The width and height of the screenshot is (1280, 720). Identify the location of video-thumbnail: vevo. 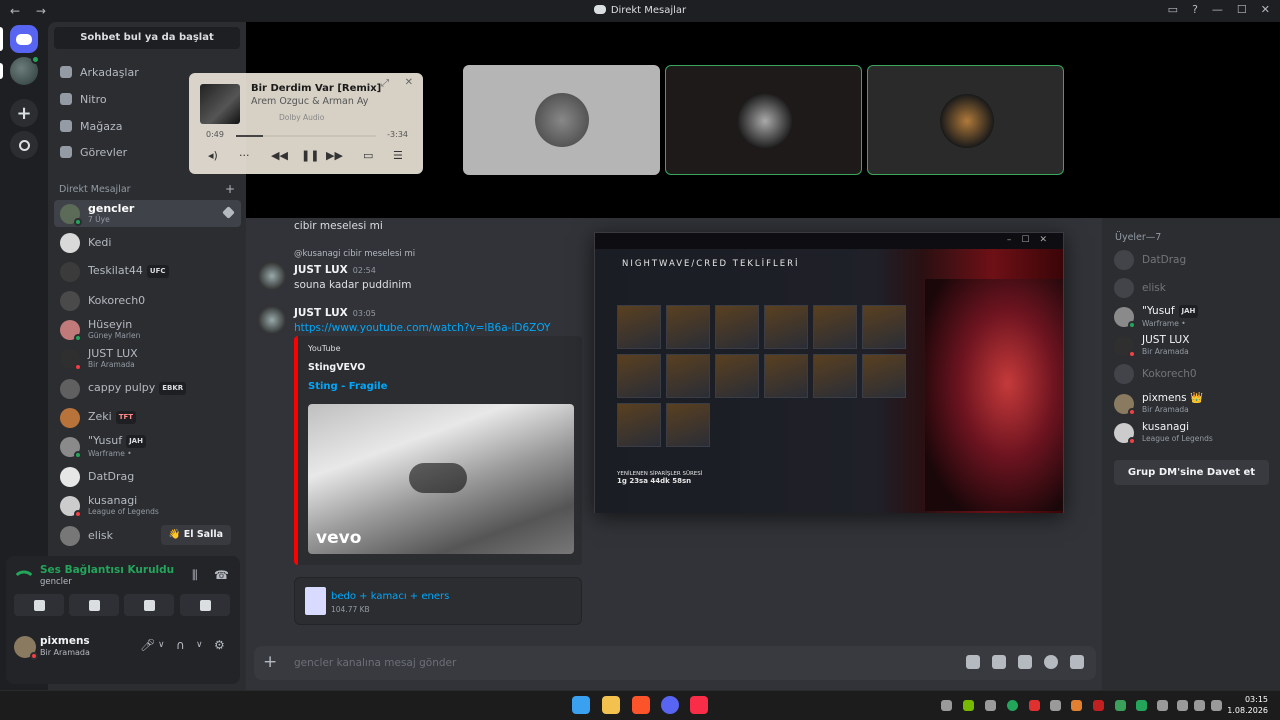
(441, 479).